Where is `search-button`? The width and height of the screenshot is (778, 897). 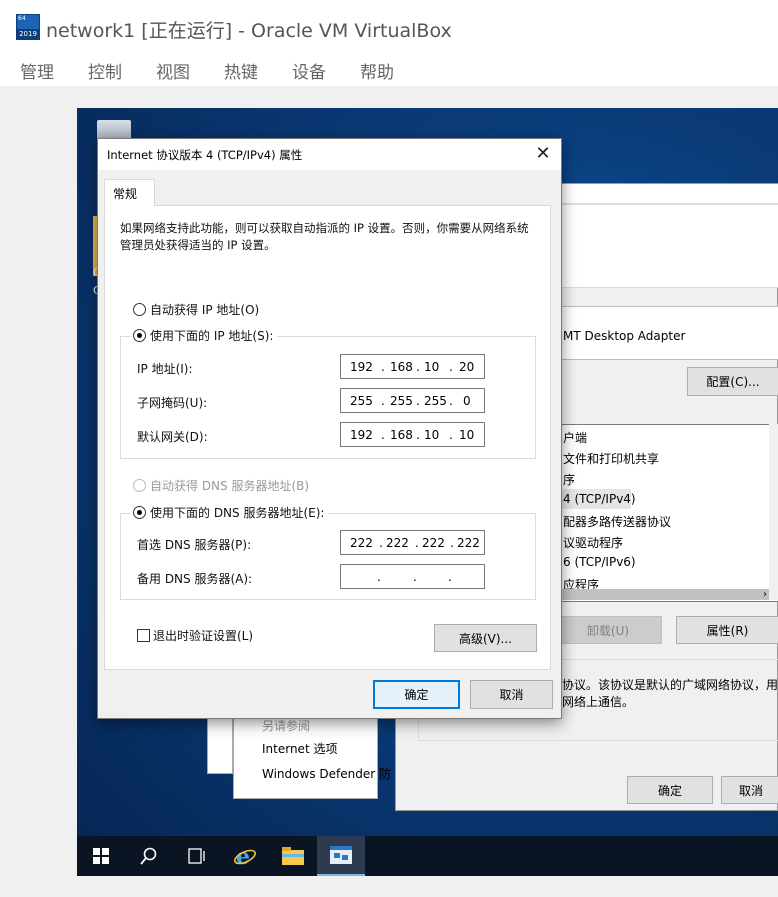 search-button is located at coordinates (149, 856).